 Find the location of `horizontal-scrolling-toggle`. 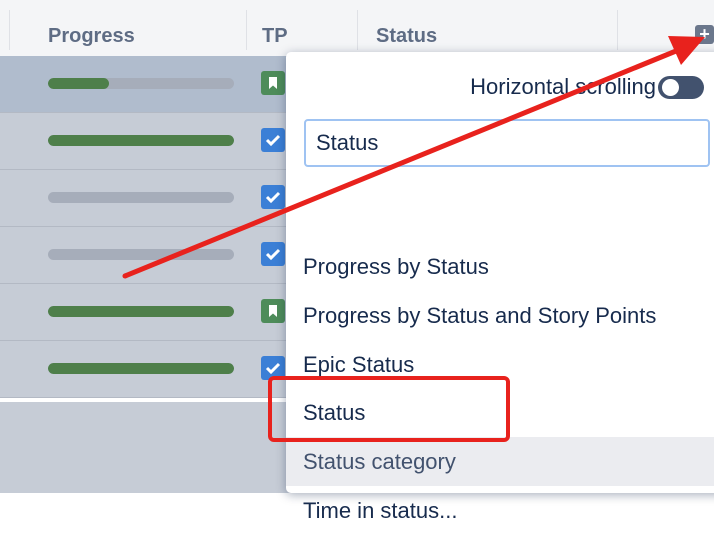

horizontal-scrolling-toggle is located at coordinates (681, 87).